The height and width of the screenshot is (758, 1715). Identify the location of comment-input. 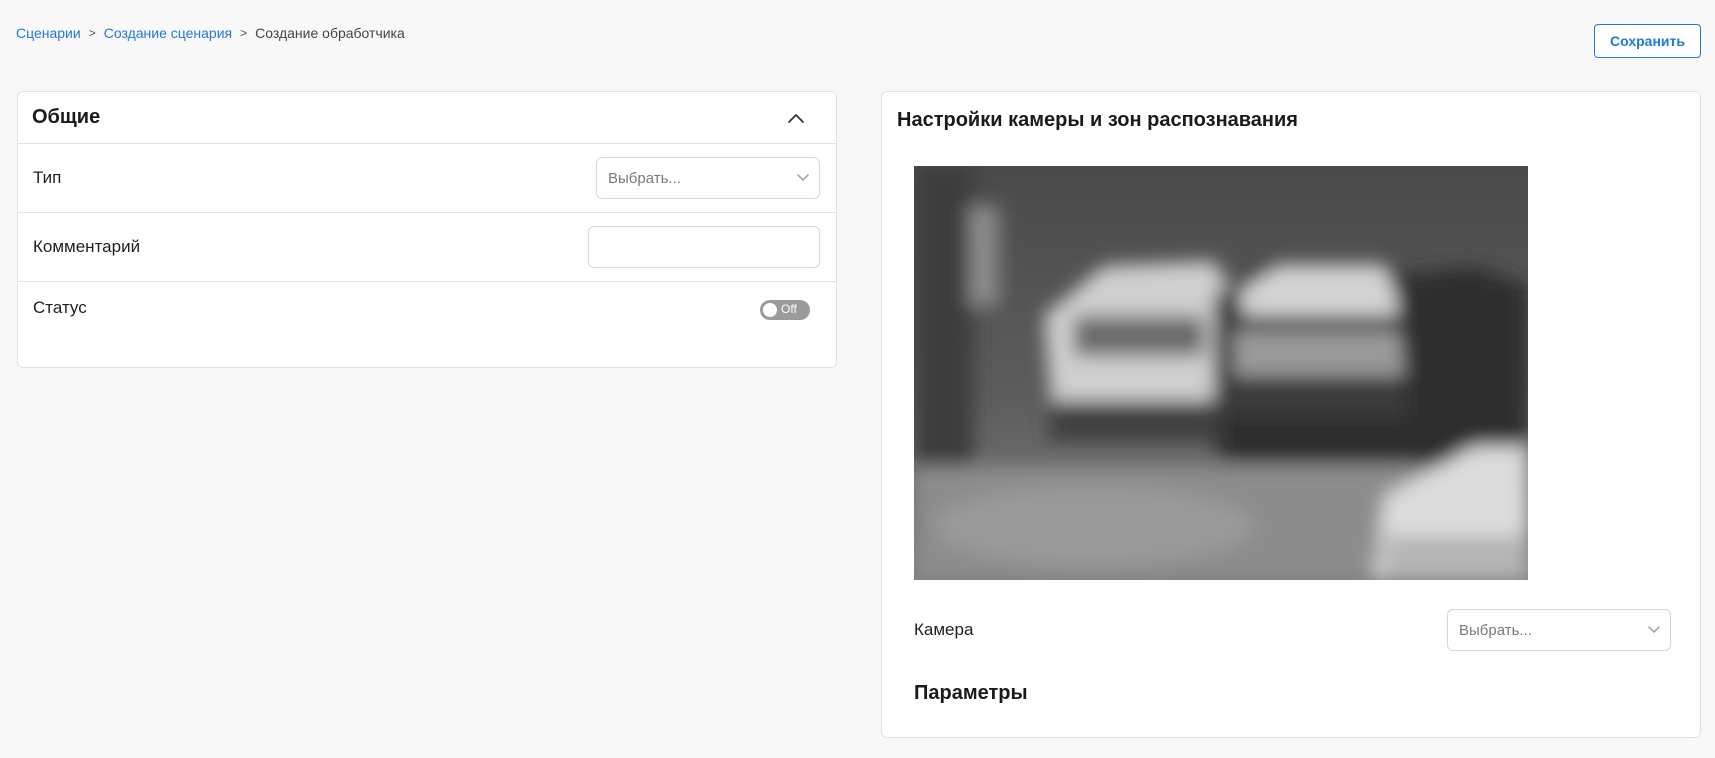
(704, 247).